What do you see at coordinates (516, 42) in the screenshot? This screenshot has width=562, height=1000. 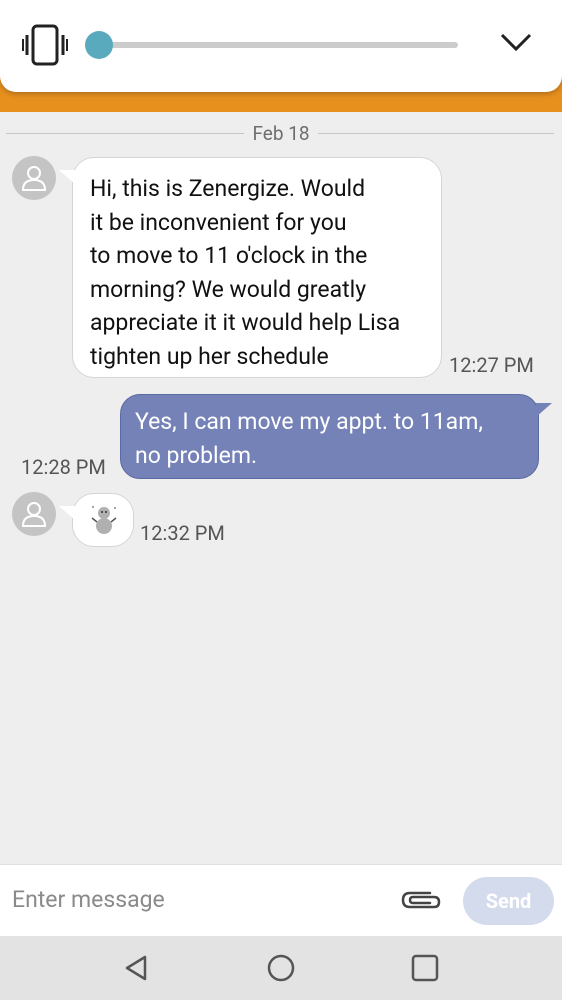 I see `chevron-down-icon` at bounding box center [516, 42].